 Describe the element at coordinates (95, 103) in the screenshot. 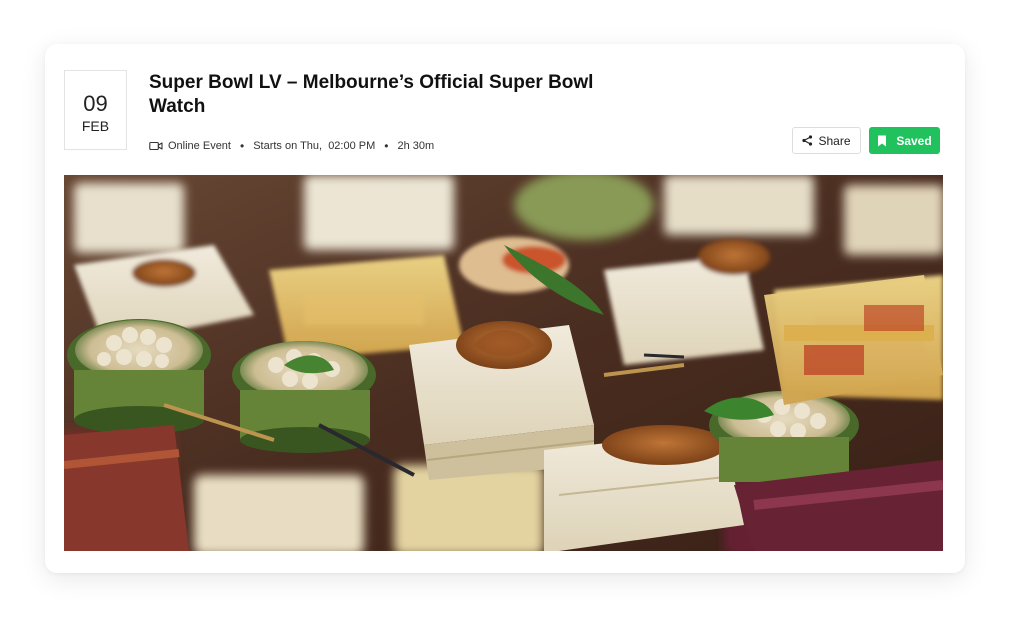

I see `event-date-day: 09` at that location.